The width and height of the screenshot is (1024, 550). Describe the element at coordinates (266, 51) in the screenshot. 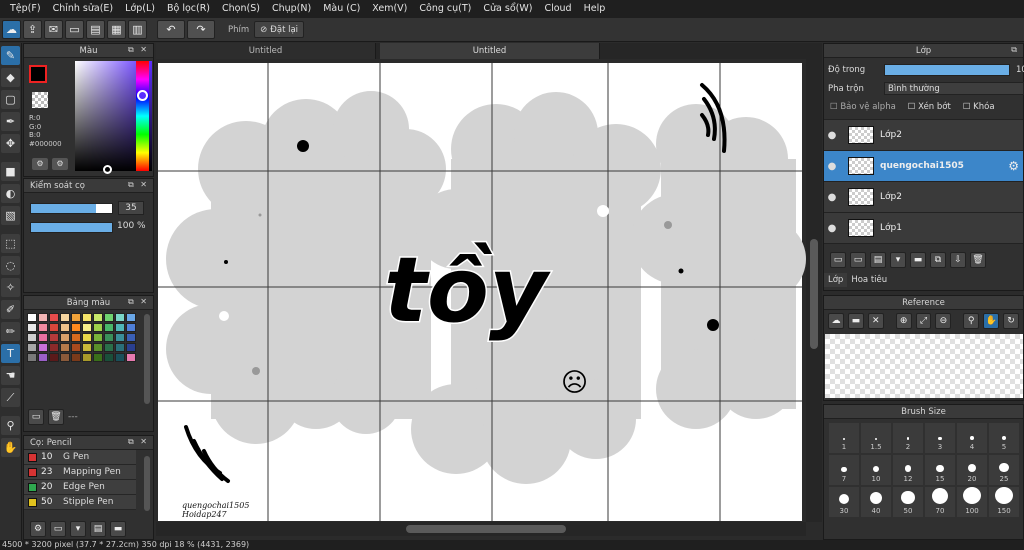

I see `tab-untitled-1: Untitled` at that location.